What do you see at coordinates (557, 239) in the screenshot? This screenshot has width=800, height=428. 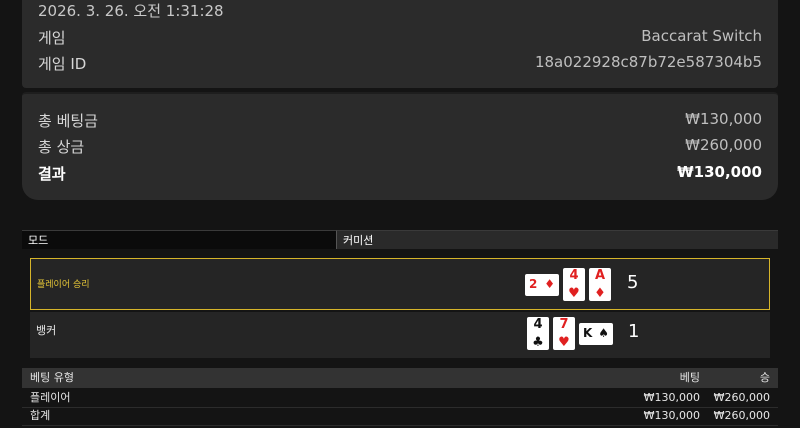 I see `commission-label: 커미션` at bounding box center [557, 239].